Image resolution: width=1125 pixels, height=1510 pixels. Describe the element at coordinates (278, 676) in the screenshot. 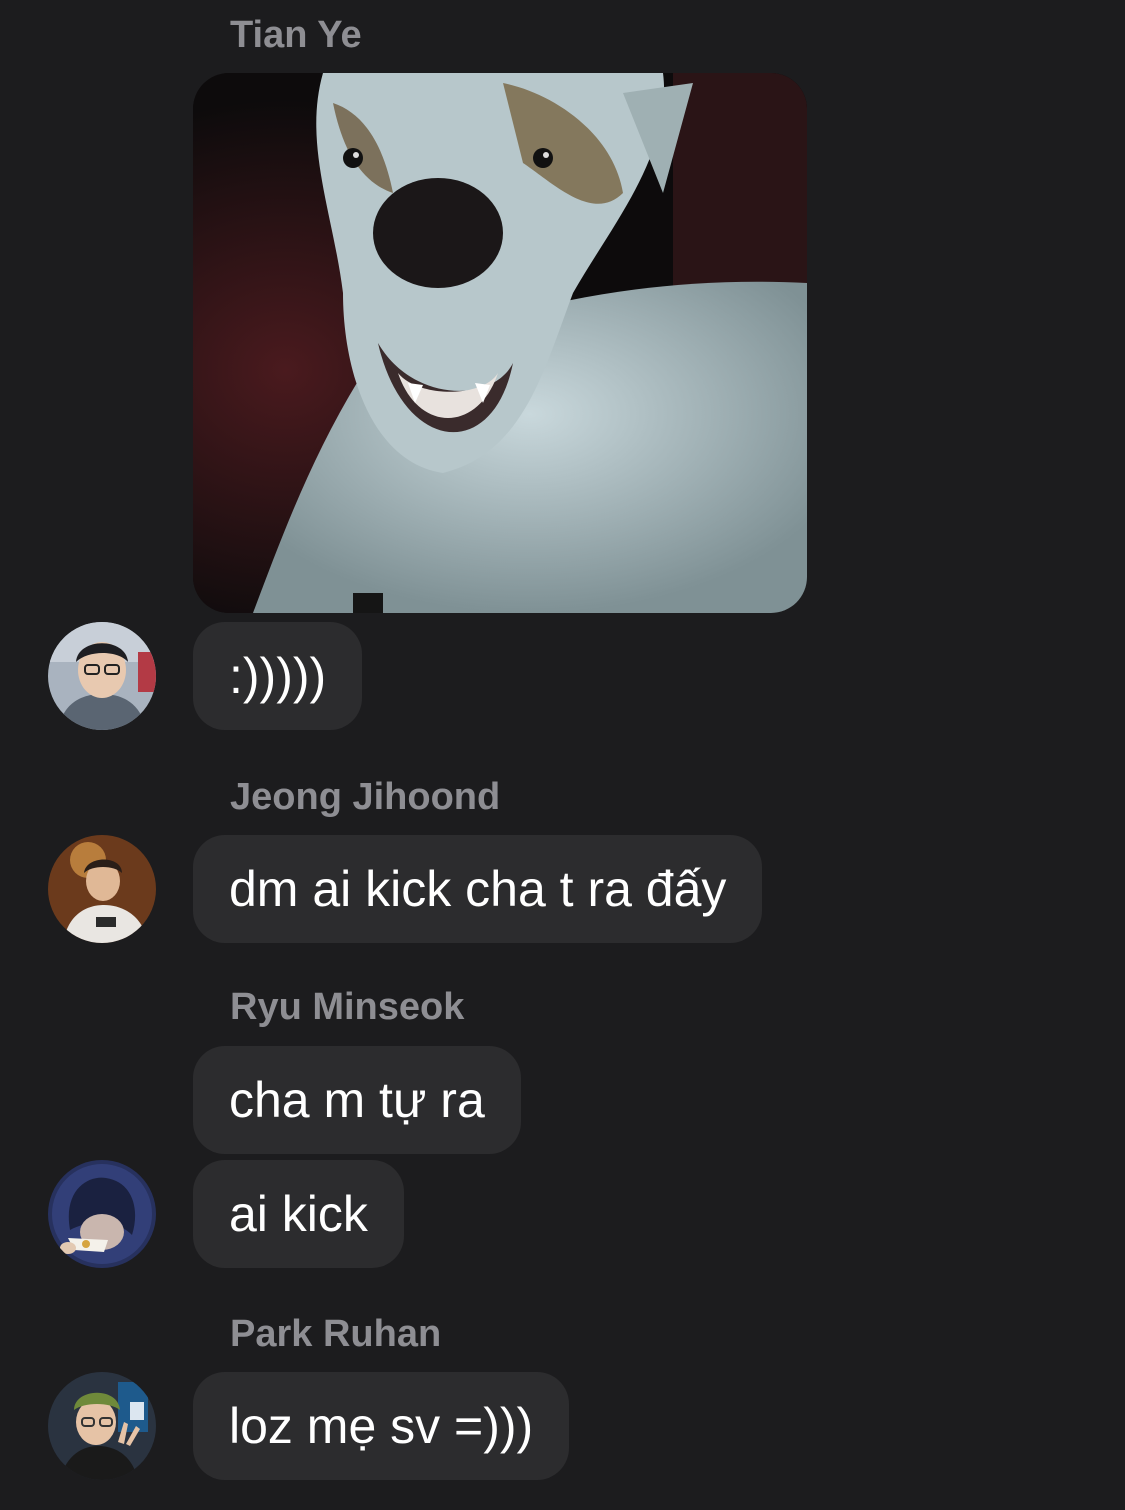

I see `message-bubble: :)))))` at that location.